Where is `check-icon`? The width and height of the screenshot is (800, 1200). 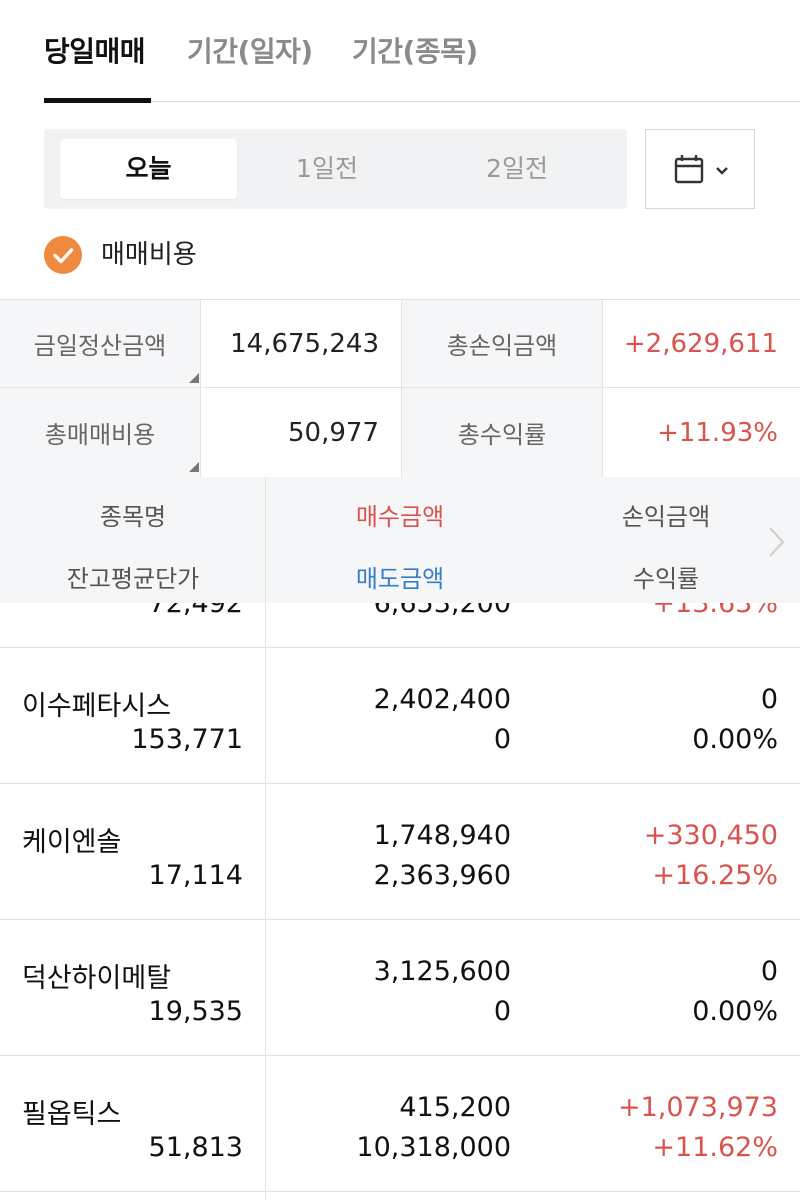
check-icon is located at coordinates (63, 256).